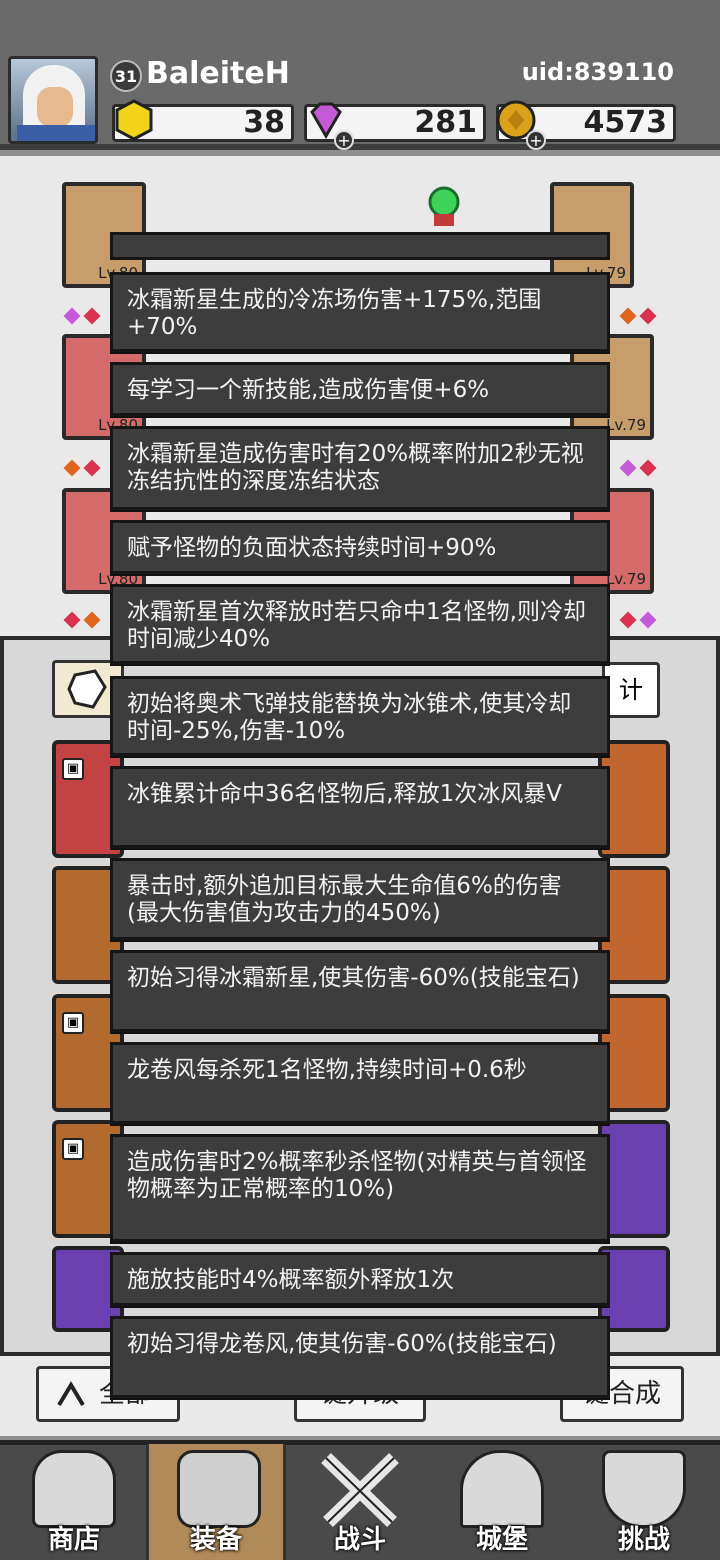 This screenshot has width=720, height=1560. What do you see at coordinates (360, 899) in the screenshot?
I see `tooltip-card: 暴击时,额外追加目标最大生命值6%的伤害(最大伤害值为攻击力的450%)` at bounding box center [360, 899].